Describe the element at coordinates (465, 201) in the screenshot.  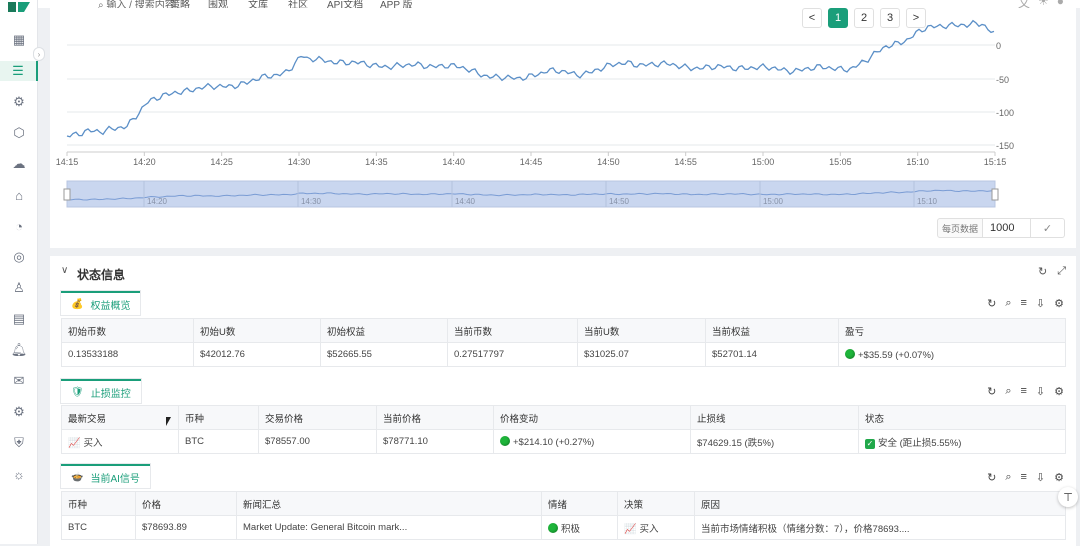
I see `zoom-tick-label: 14:40` at that location.